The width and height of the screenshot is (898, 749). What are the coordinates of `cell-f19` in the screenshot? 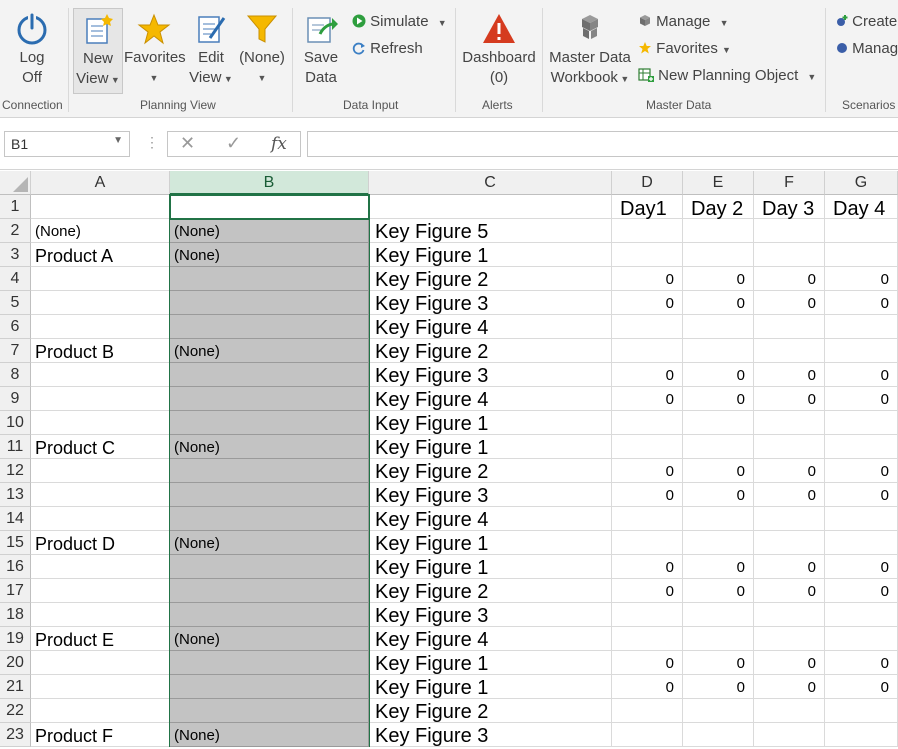 It's located at (789, 639).